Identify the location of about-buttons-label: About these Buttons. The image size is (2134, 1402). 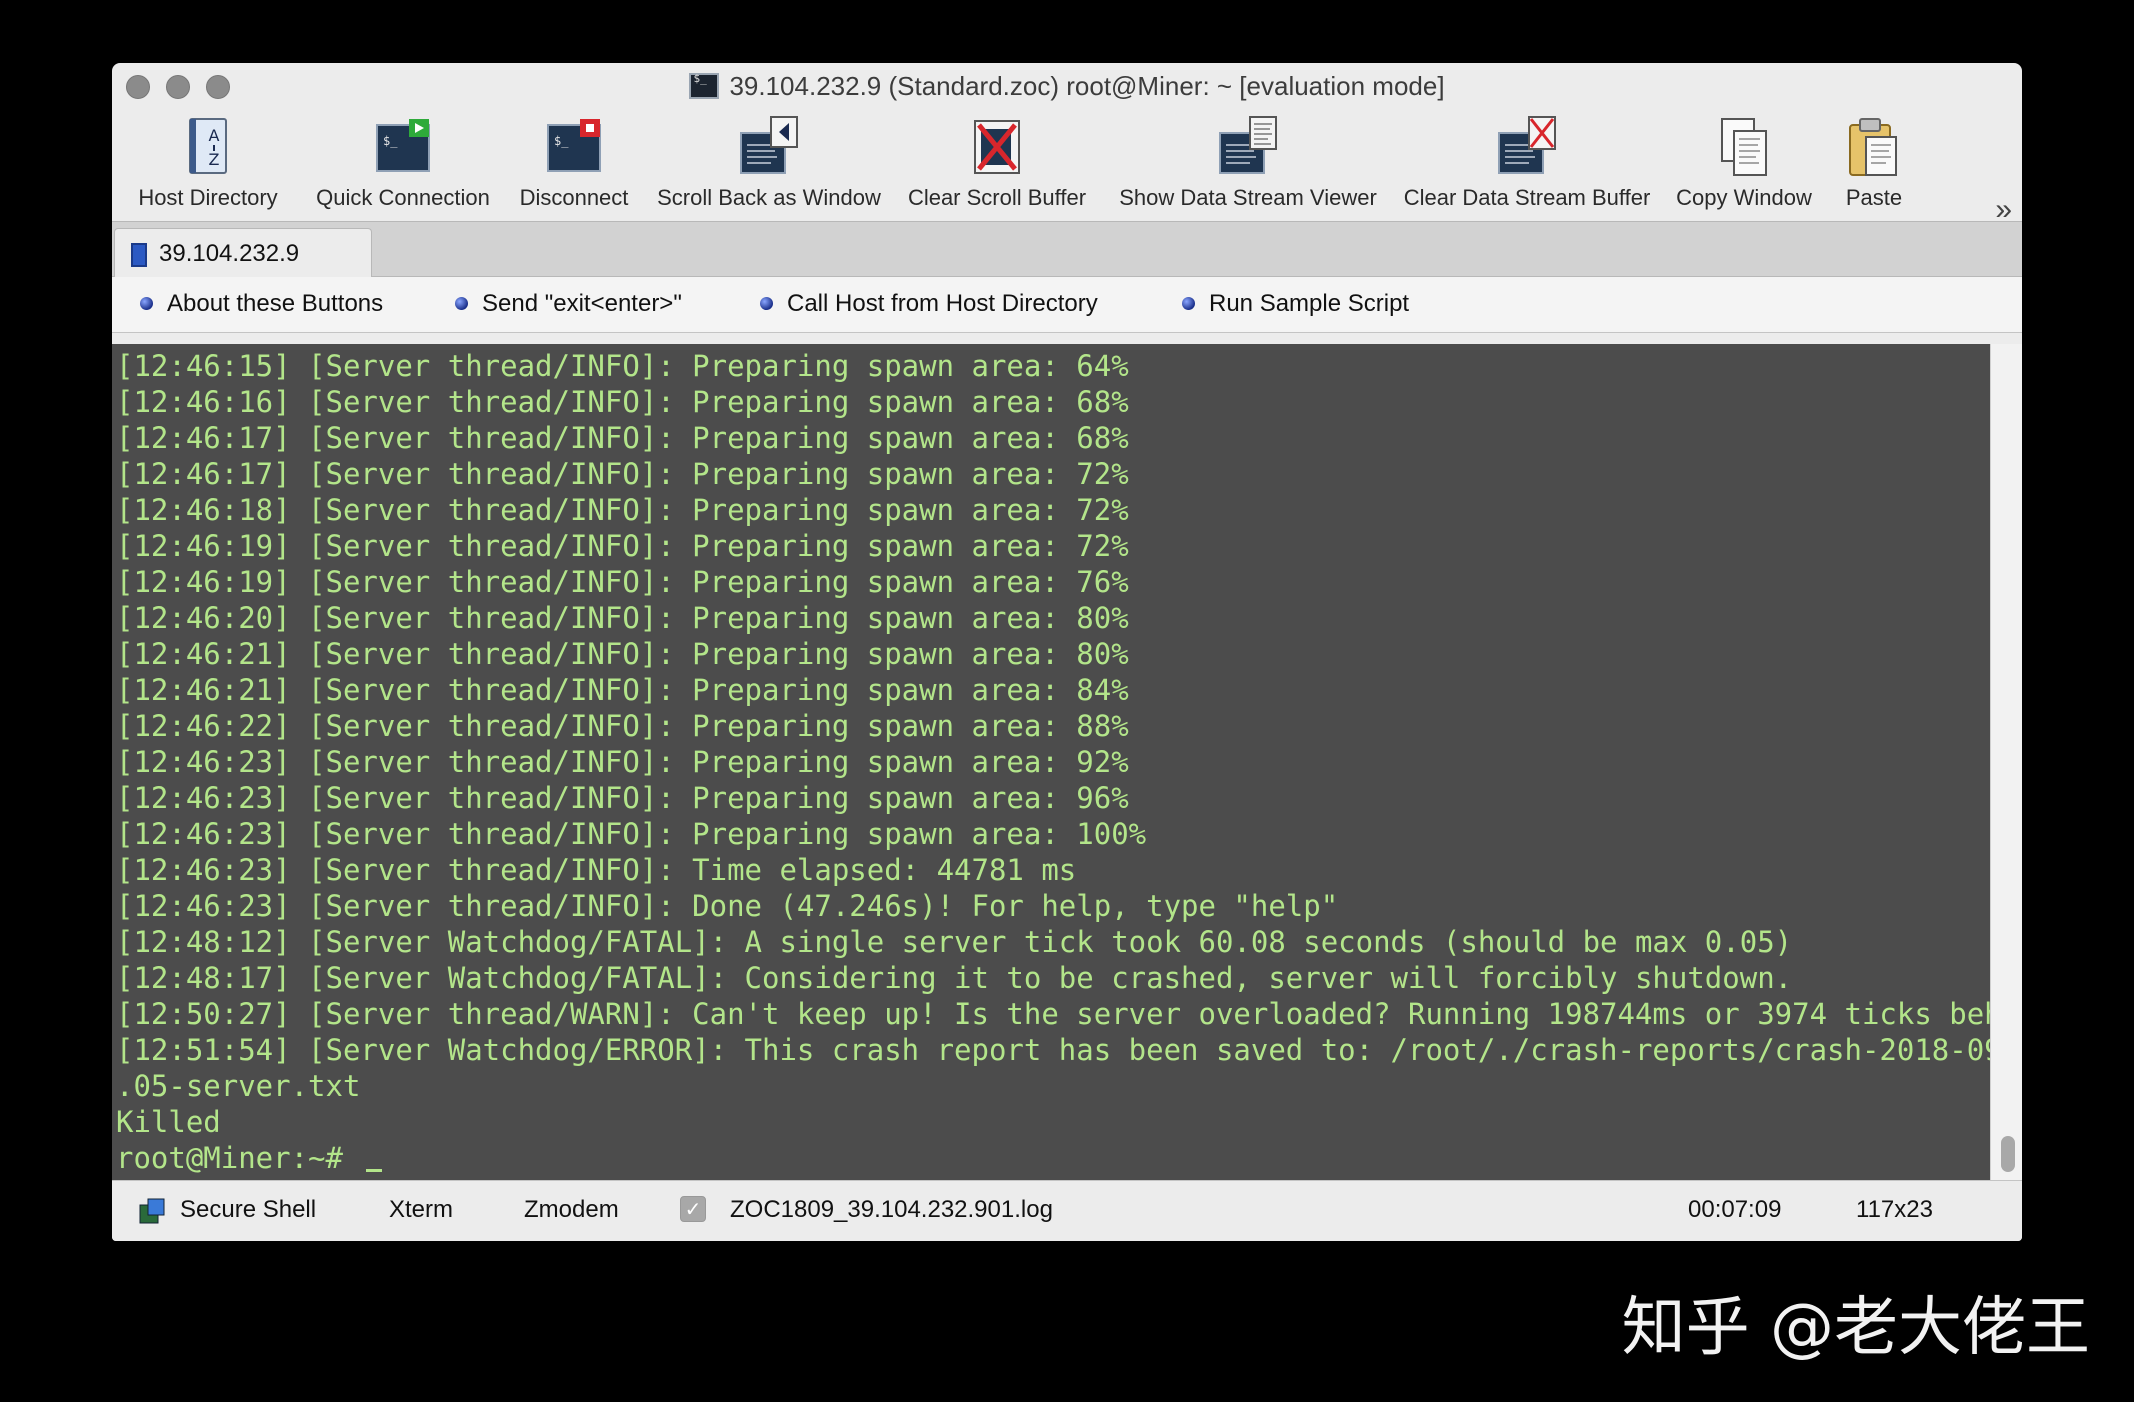
(275, 303).